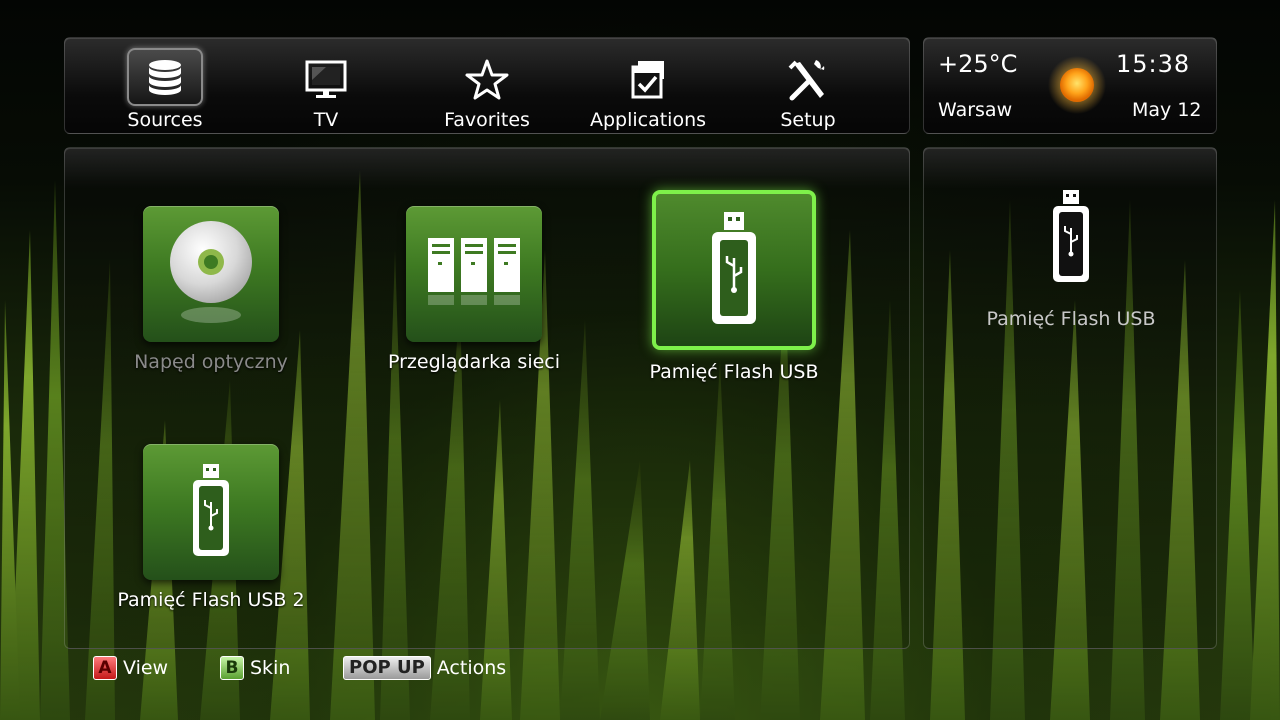 The width and height of the screenshot is (1280, 720). Describe the element at coordinates (808, 120) in the screenshot. I see `menu-item-label: Setup` at that location.